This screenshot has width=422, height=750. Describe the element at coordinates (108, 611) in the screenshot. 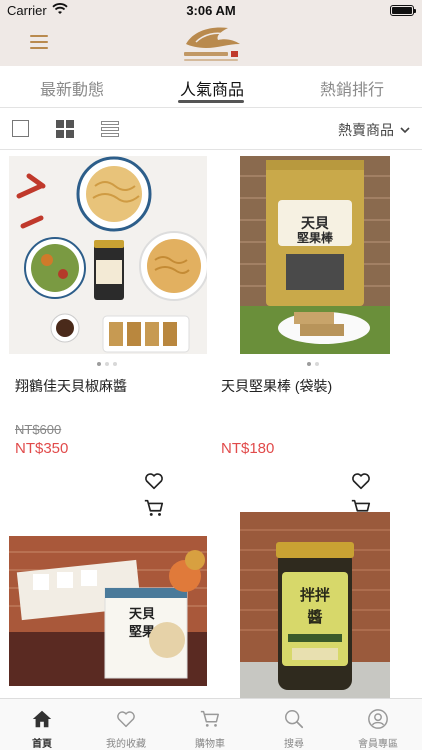

I see `product-image: 天貝 堅果` at that location.